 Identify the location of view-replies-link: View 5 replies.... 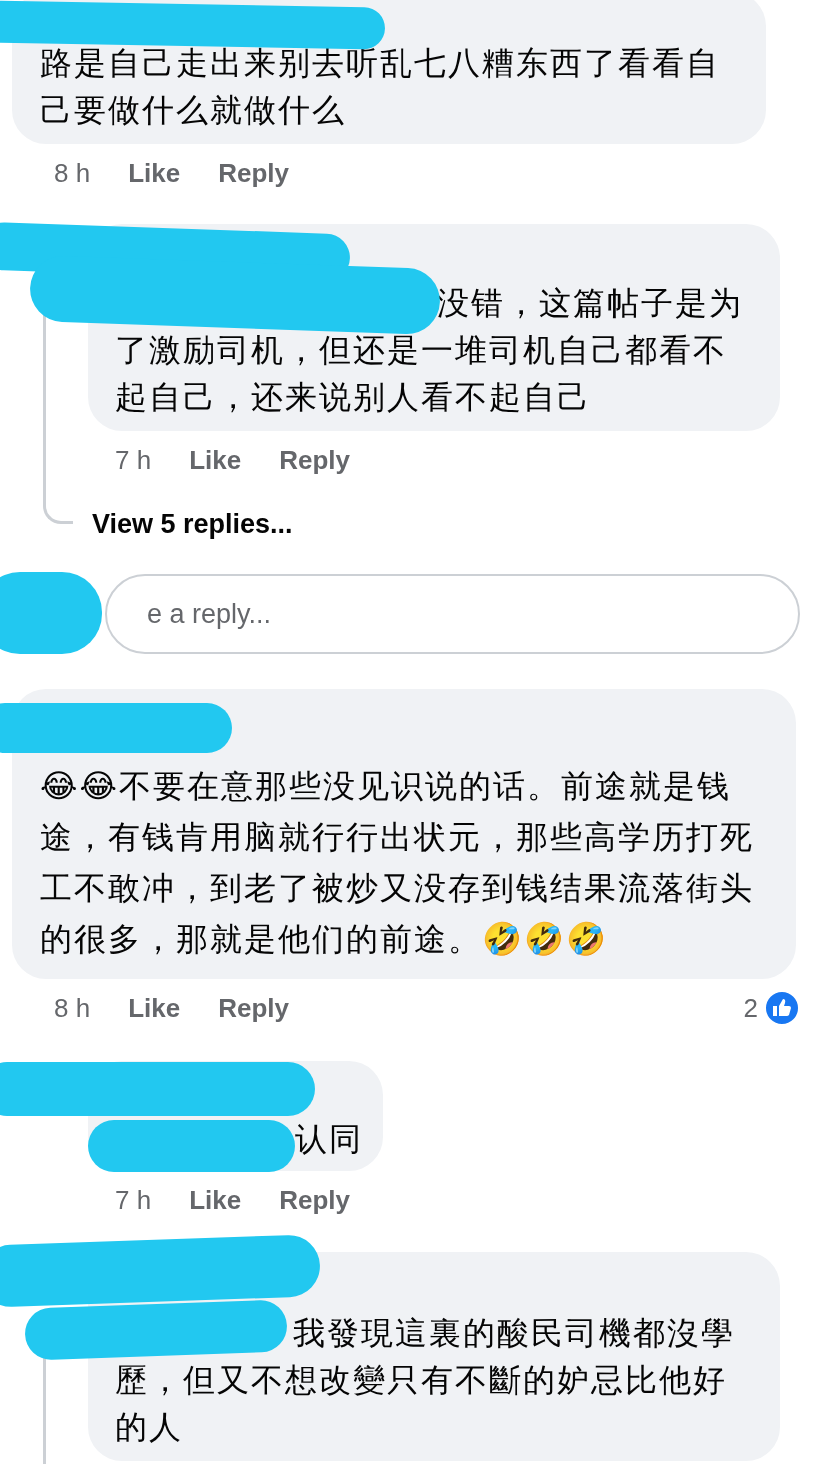
(192, 524).